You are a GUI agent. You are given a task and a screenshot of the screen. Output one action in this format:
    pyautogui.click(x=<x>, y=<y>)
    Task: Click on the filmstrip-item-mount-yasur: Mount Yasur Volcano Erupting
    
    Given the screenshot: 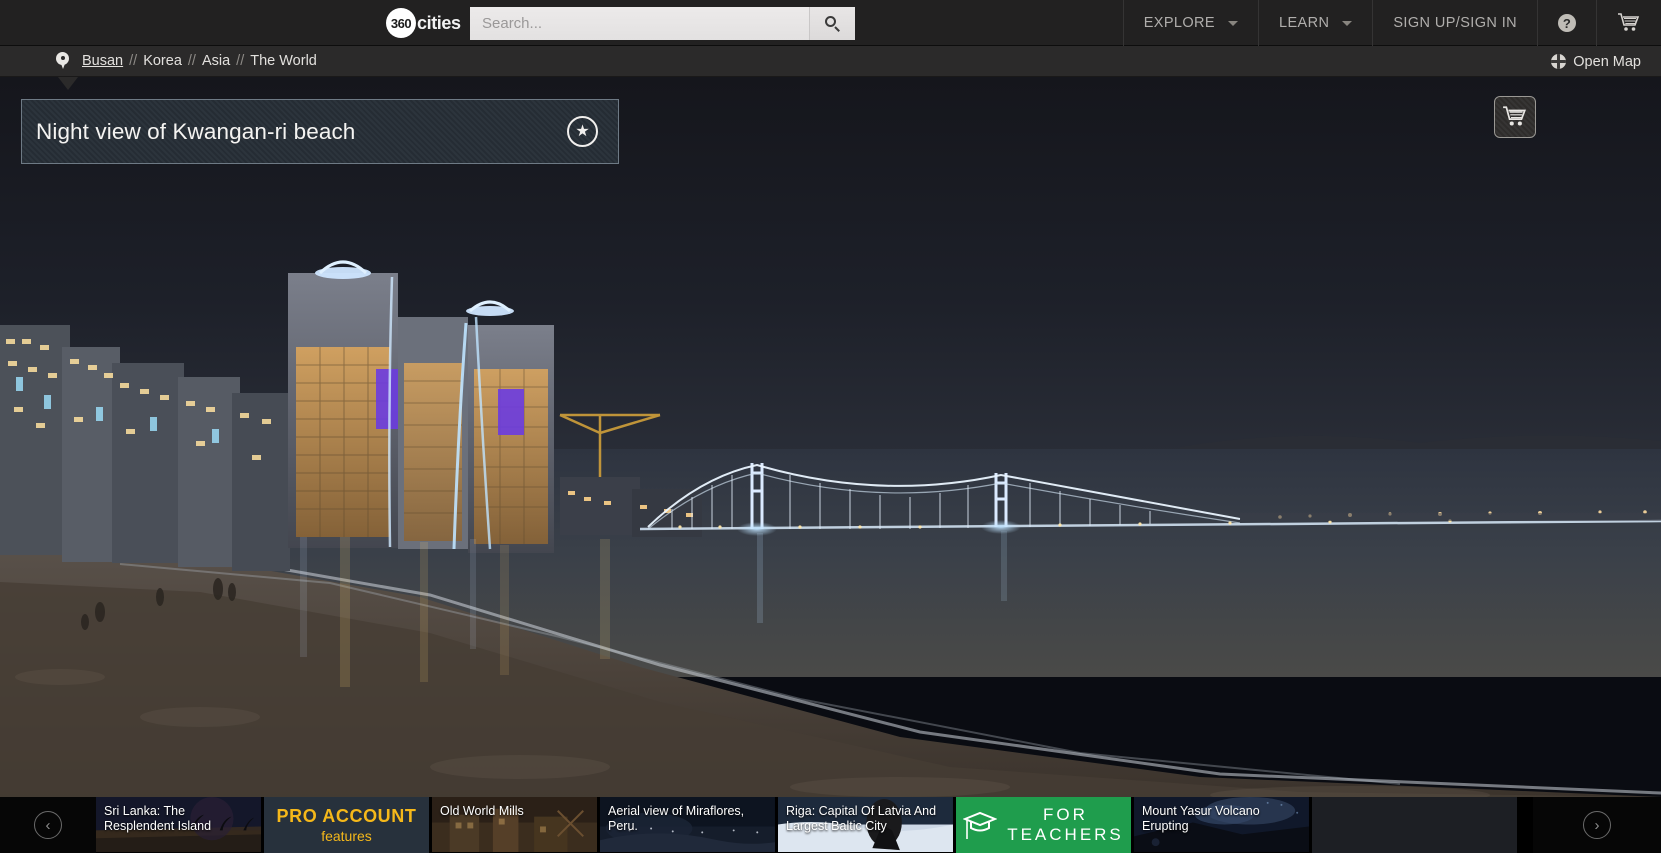 What is the action you would take?
    pyautogui.click(x=1223, y=825)
    